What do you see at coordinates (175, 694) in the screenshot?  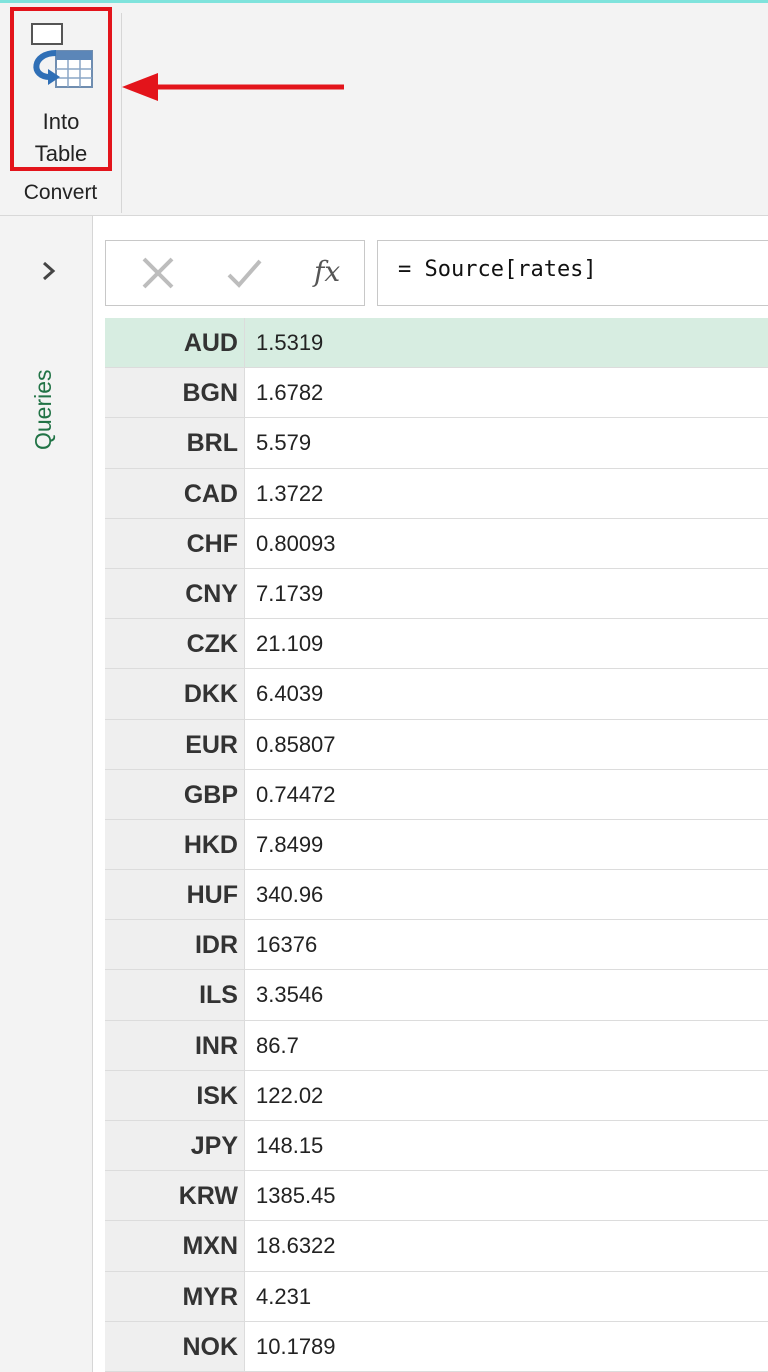 I see `row-key: DKK` at bounding box center [175, 694].